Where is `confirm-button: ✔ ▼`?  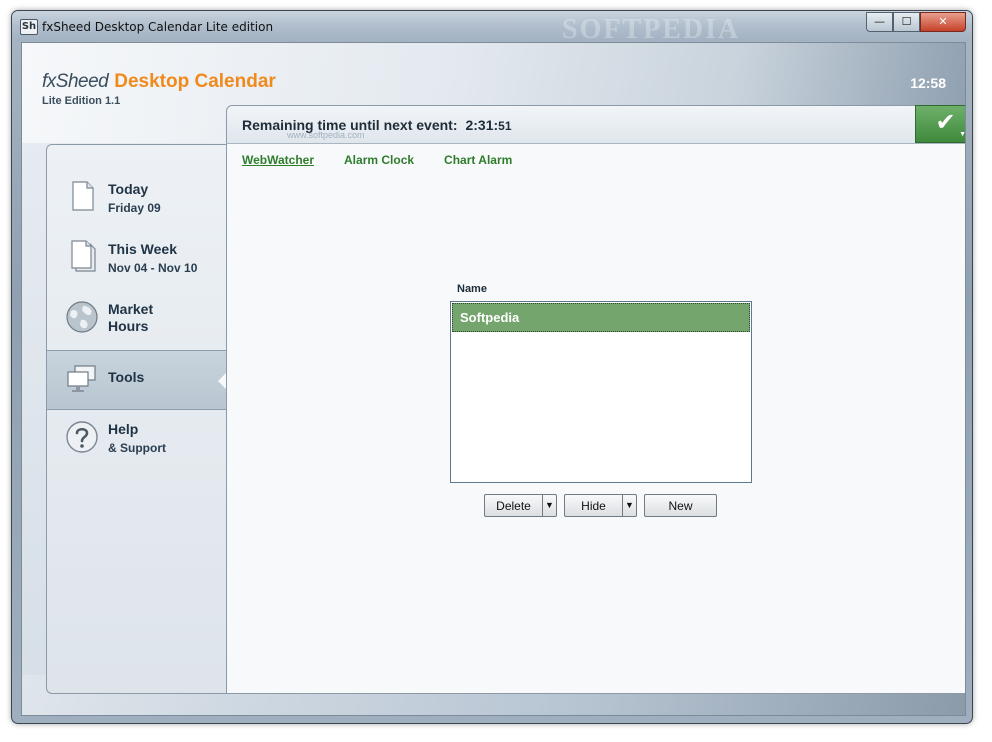
confirm-button: ✔ ▼ is located at coordinates (940, 124).